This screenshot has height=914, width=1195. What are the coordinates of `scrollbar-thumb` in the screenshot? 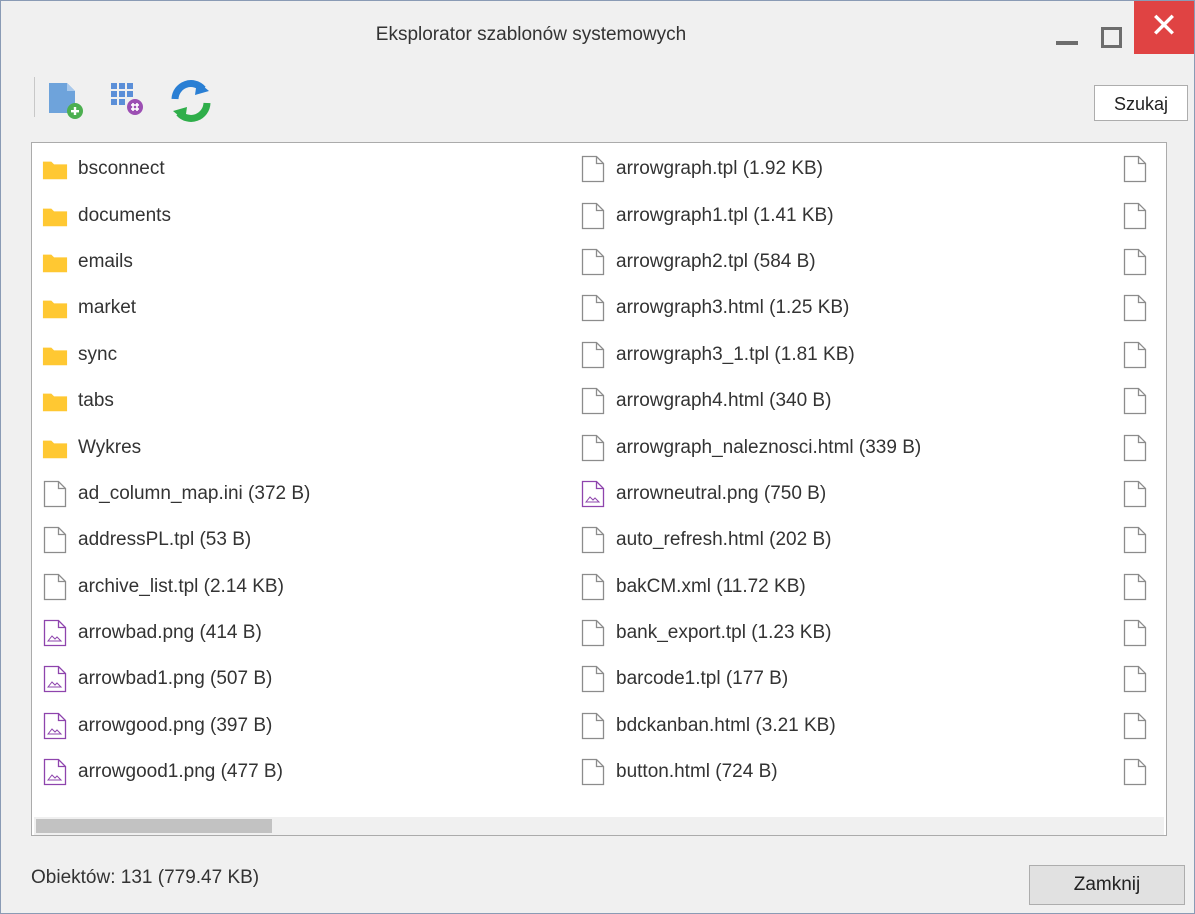 It's located at (154, 826).